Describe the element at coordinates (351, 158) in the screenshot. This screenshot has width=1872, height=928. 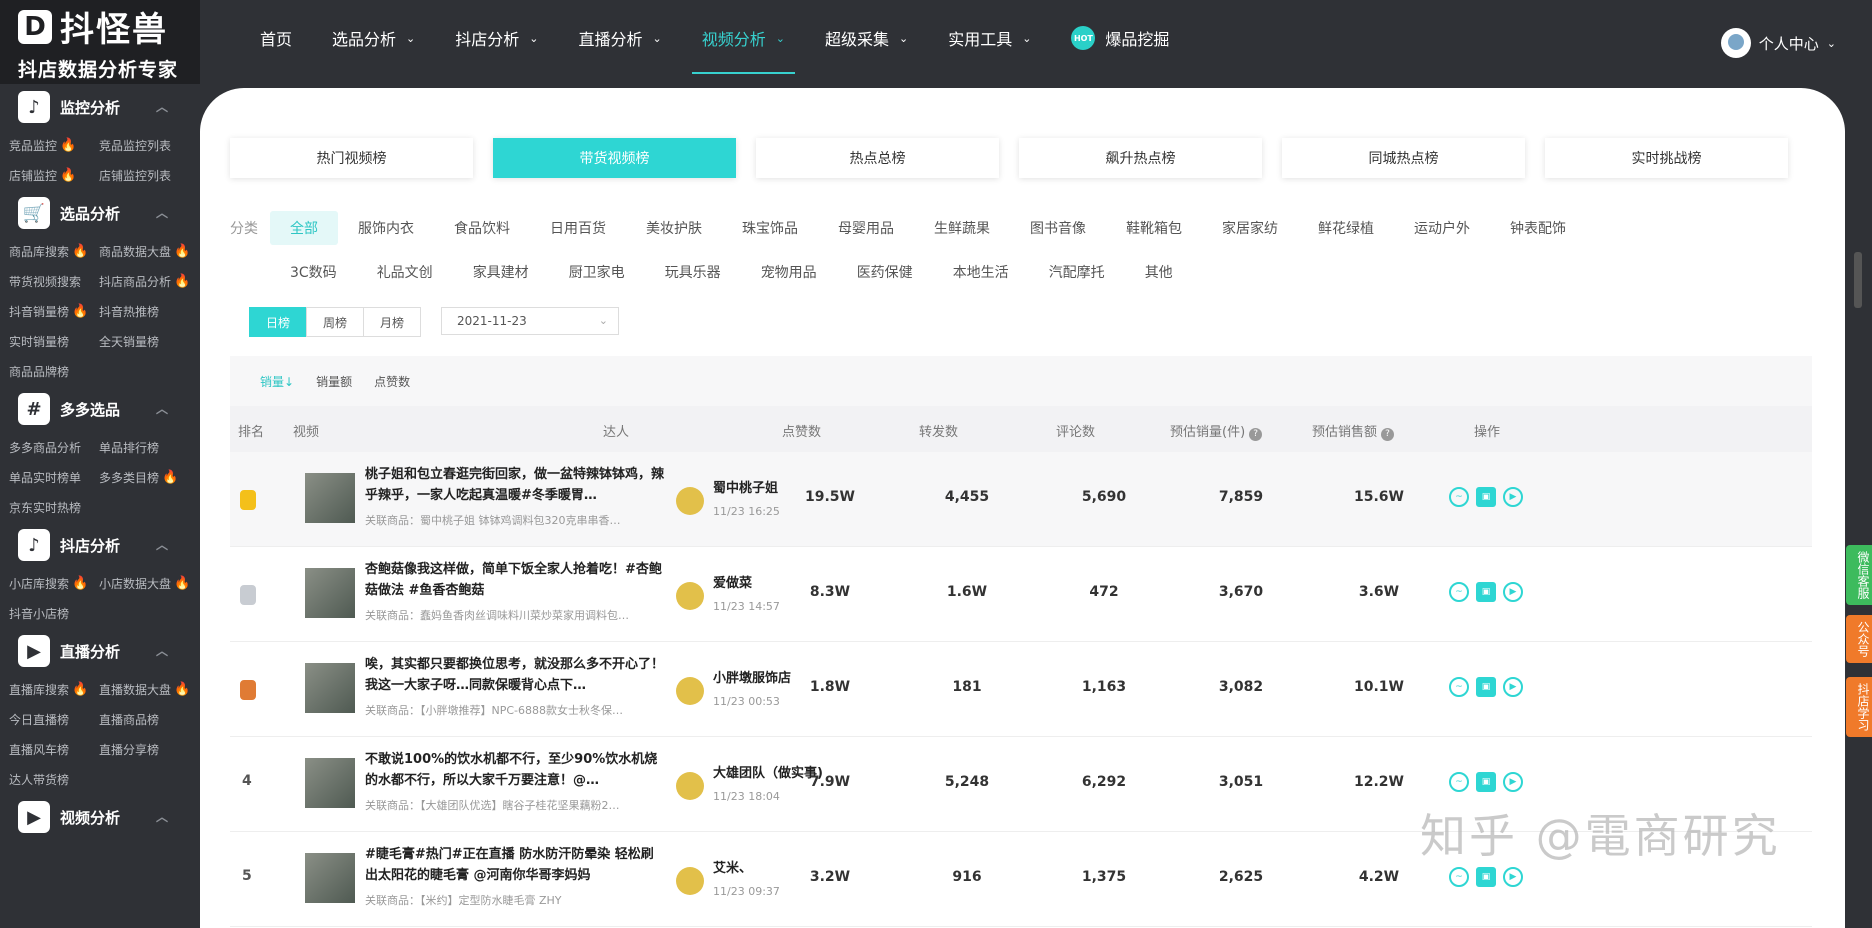
I see `tab-ranking: 热门视频榜` at that location.